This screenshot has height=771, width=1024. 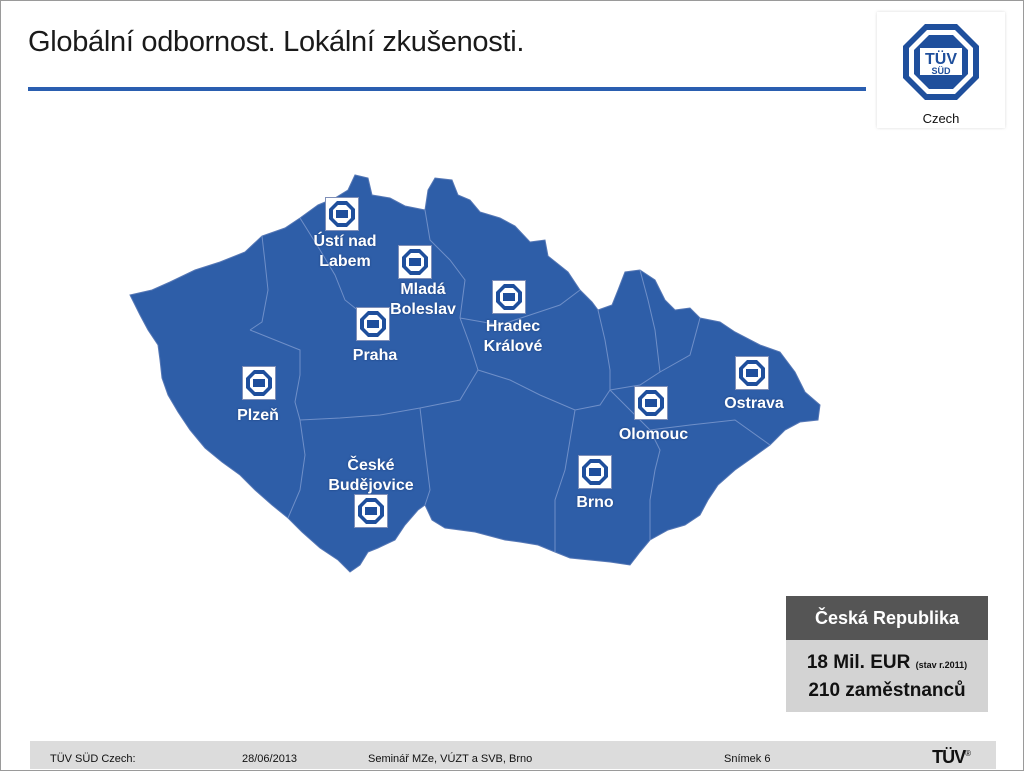 I want to click on city-name-line1: Praha, so click(x=375, y=355).